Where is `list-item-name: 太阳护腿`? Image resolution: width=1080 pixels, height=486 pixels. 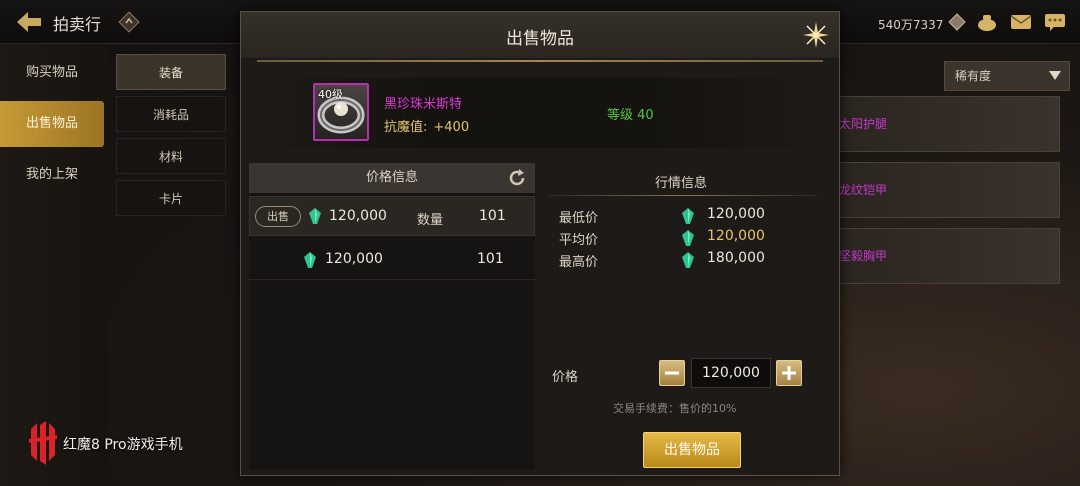
list-item-name: 太阳护腿 is located at coordinates (863, 124).